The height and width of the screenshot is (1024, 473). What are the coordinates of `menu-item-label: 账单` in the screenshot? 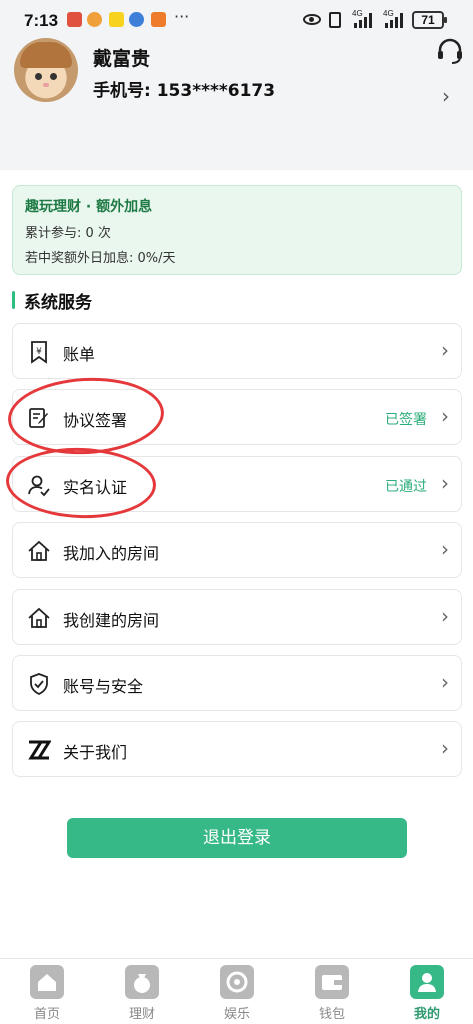 It's located at (79, 354).